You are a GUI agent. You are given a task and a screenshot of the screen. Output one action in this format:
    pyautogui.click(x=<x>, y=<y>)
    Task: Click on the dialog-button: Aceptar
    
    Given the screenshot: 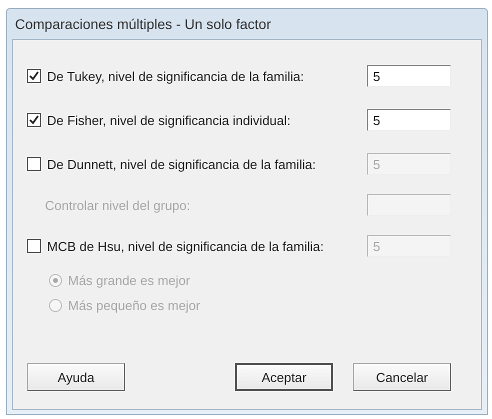 What is the action you would take?
    pyautogui.click(x=284, y=377)
    